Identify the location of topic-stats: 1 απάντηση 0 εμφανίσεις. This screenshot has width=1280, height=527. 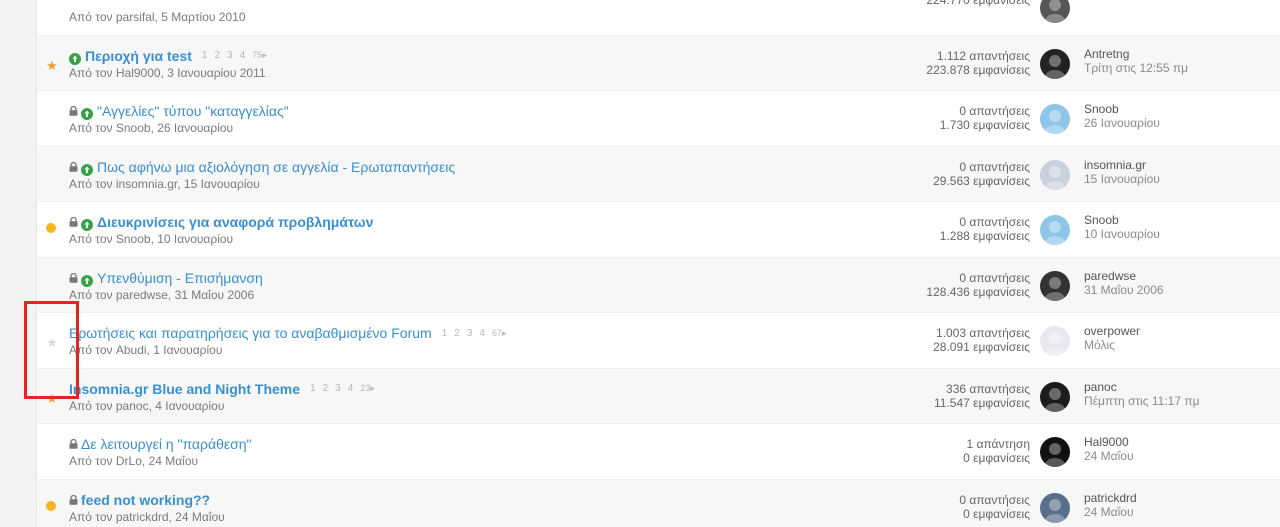
(996, 451).